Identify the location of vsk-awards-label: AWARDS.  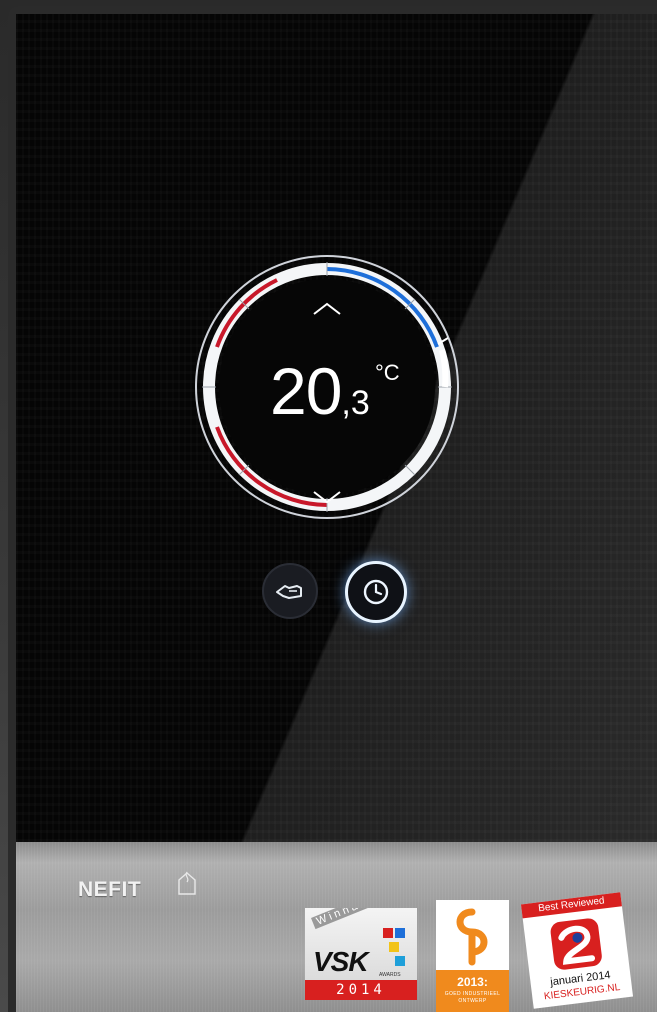
(390, 975).